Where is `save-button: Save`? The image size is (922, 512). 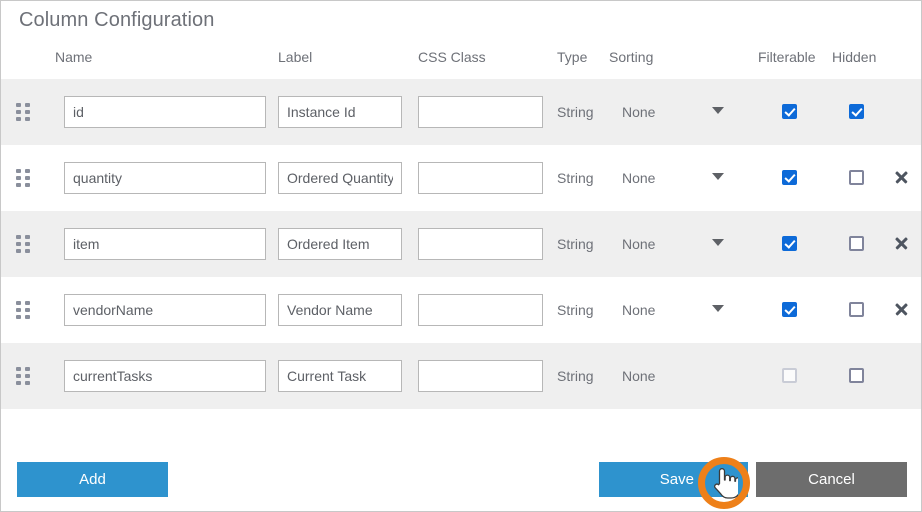 save-button: Save is located at coordinates (673, 479).